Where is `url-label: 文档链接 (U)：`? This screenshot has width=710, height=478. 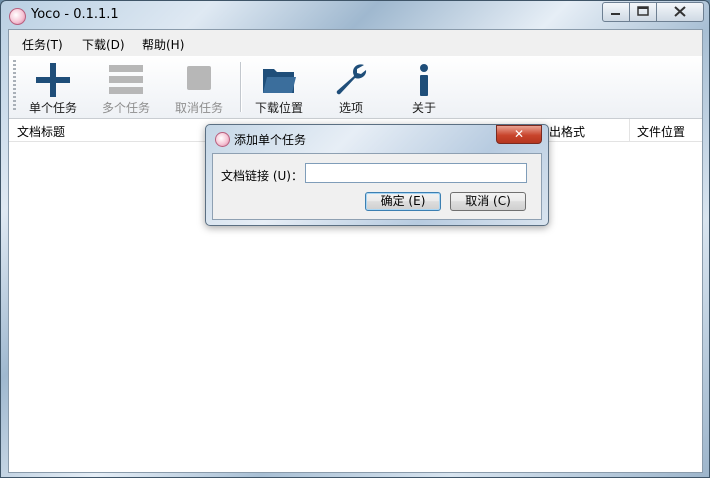 url-label: 文档链接 (U)： is located at coordinates (262, 176).